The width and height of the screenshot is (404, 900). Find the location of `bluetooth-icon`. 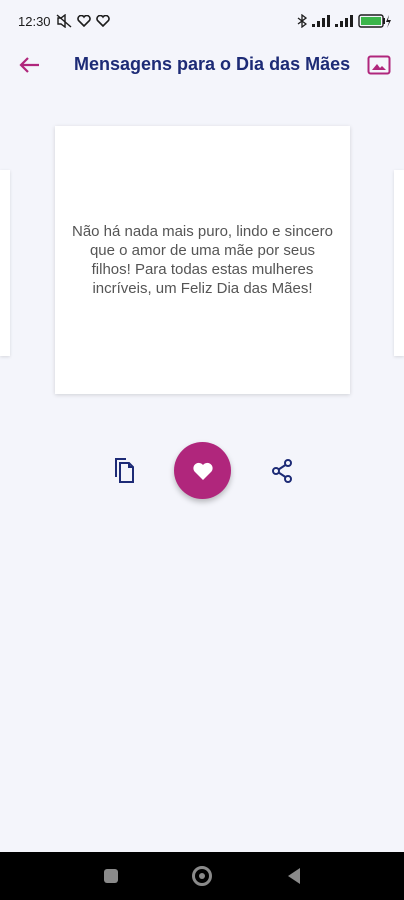

bluetooth-icon is located at coordinates (302, 21).